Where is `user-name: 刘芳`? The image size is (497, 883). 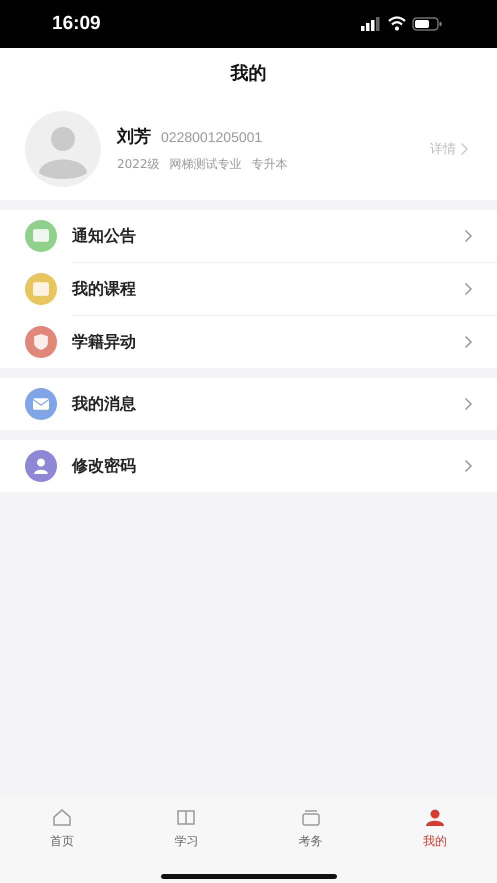
user-name: 刘芳 is located at coordinates (134, 137).